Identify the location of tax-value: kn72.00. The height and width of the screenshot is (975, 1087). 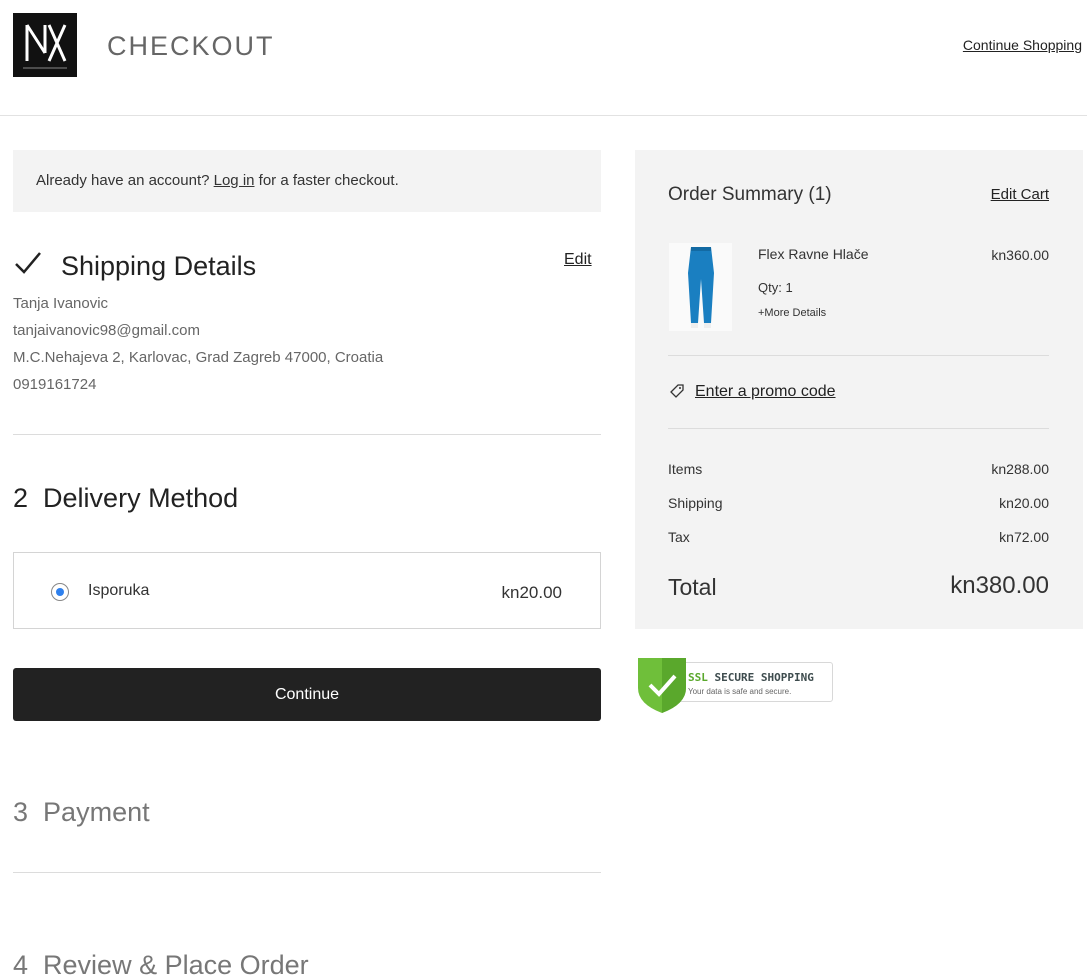
(1024, 537).